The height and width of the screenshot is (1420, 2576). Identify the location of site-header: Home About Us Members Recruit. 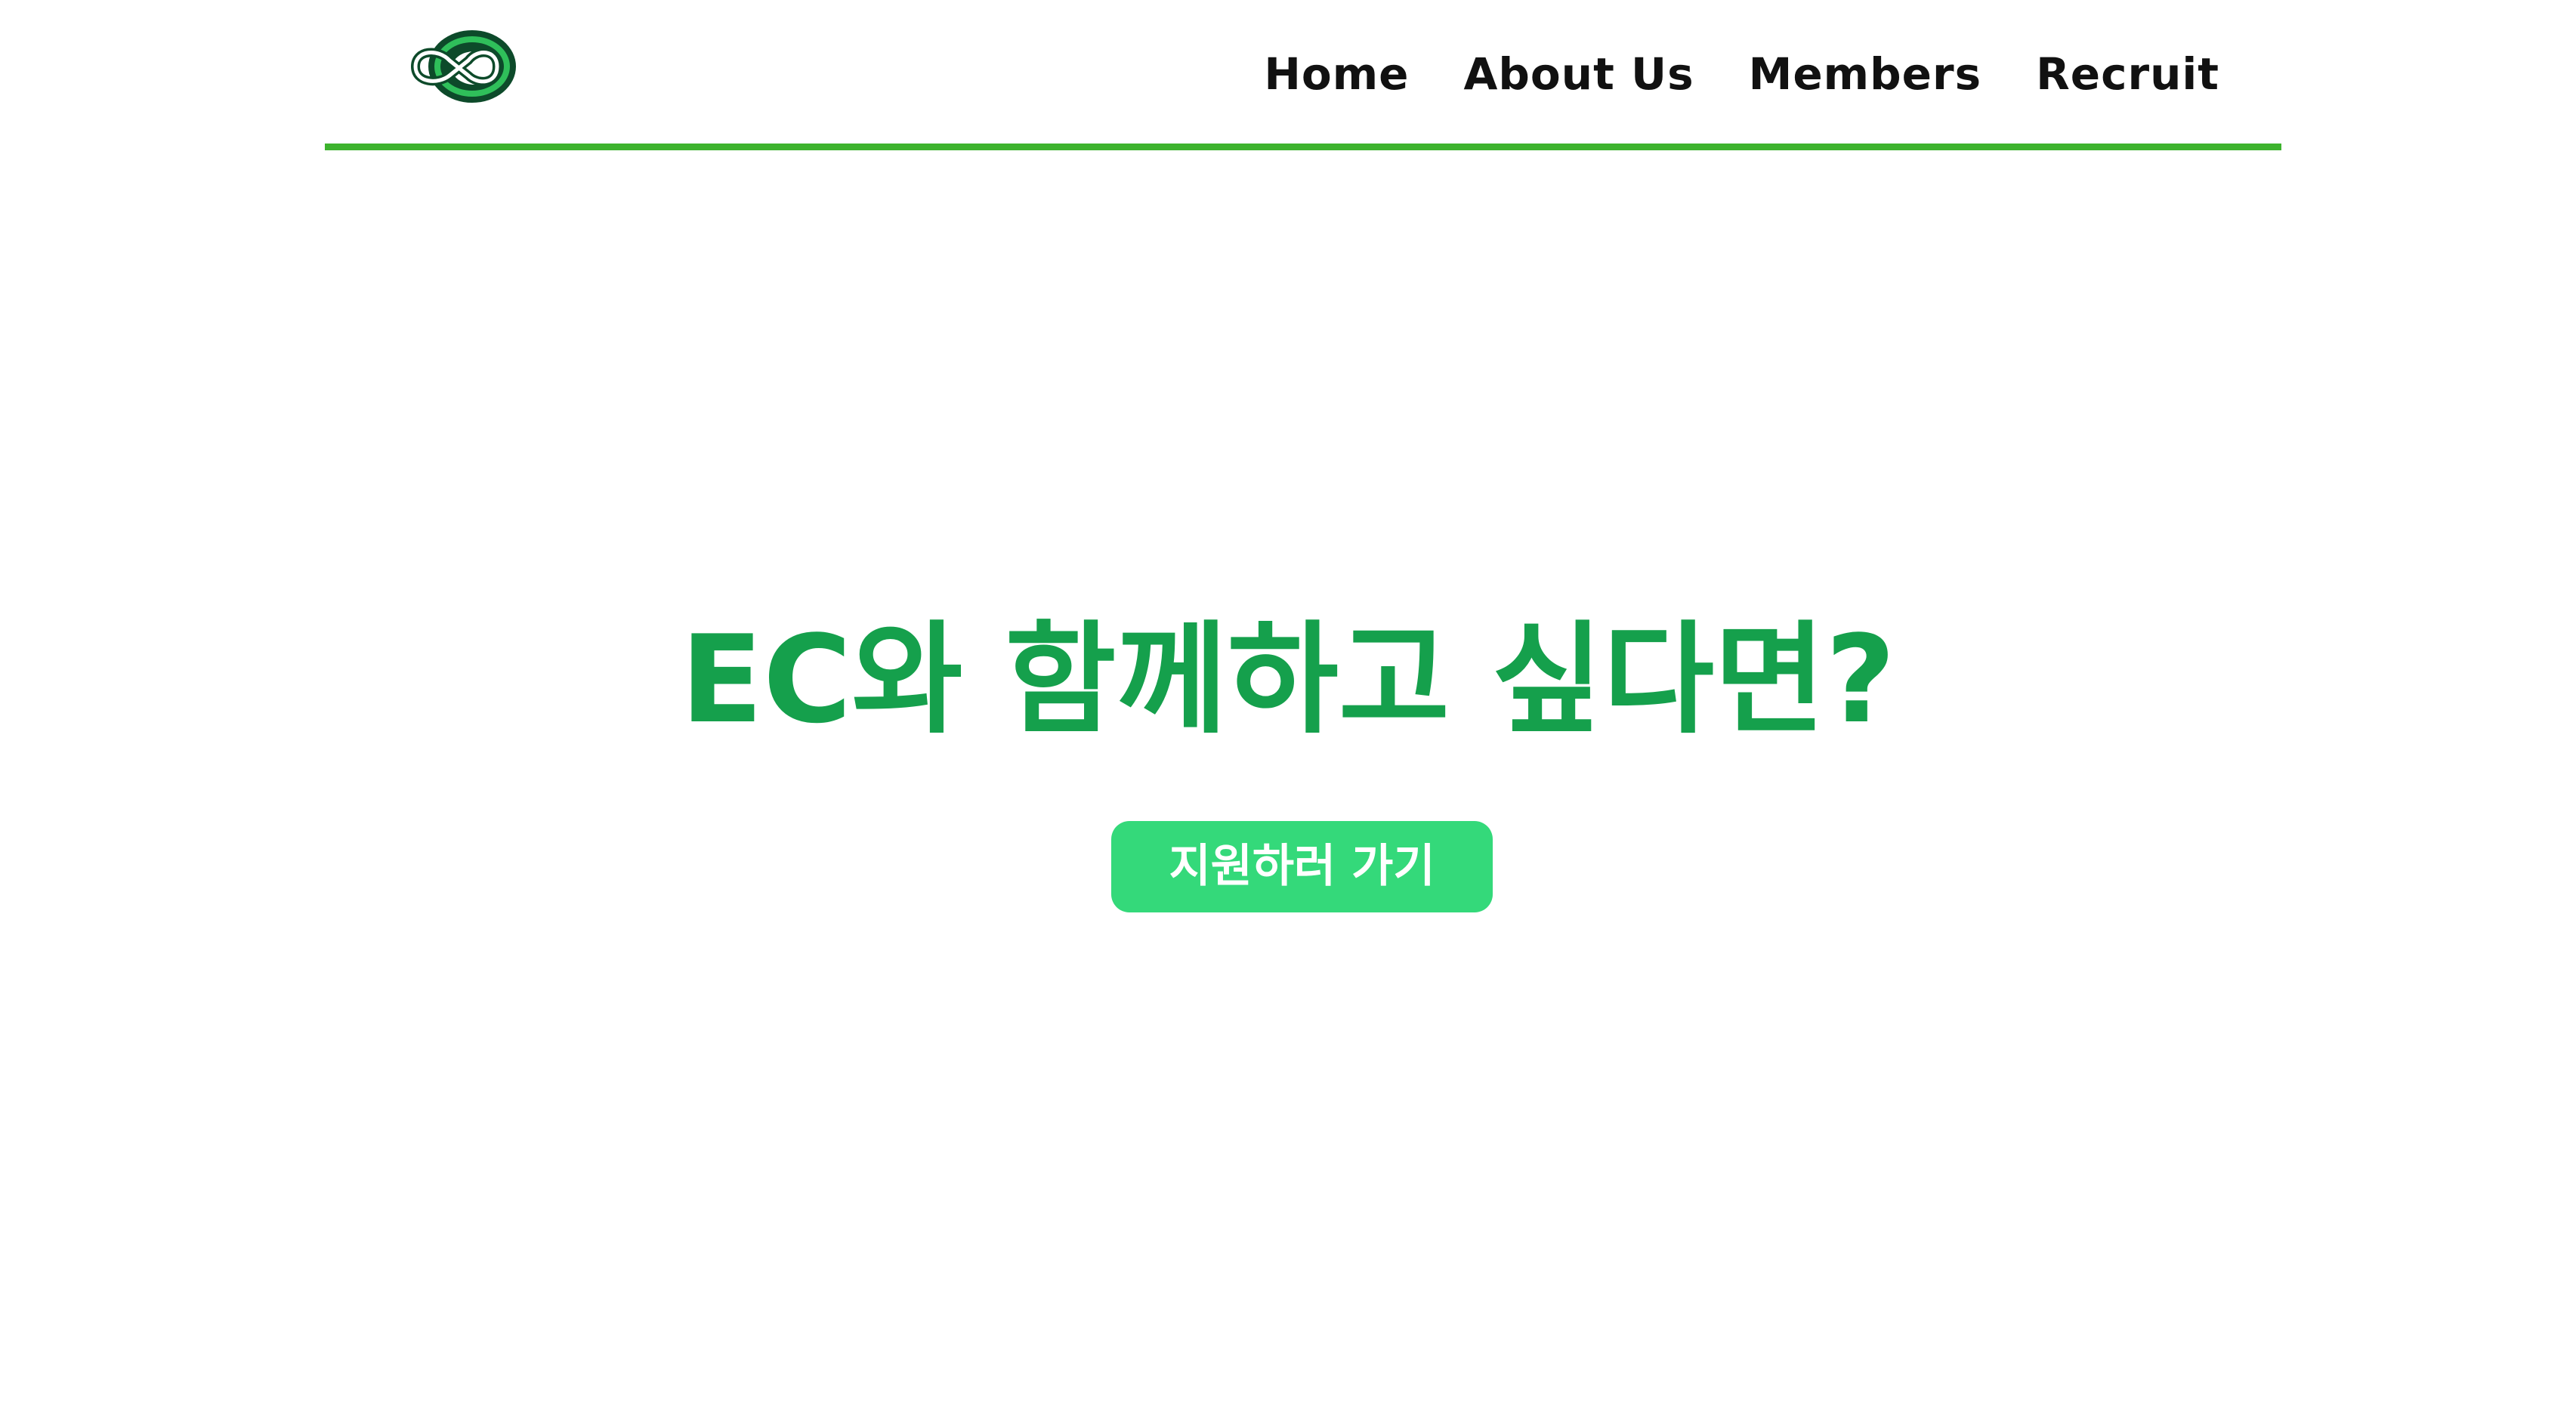
(1303, 75).